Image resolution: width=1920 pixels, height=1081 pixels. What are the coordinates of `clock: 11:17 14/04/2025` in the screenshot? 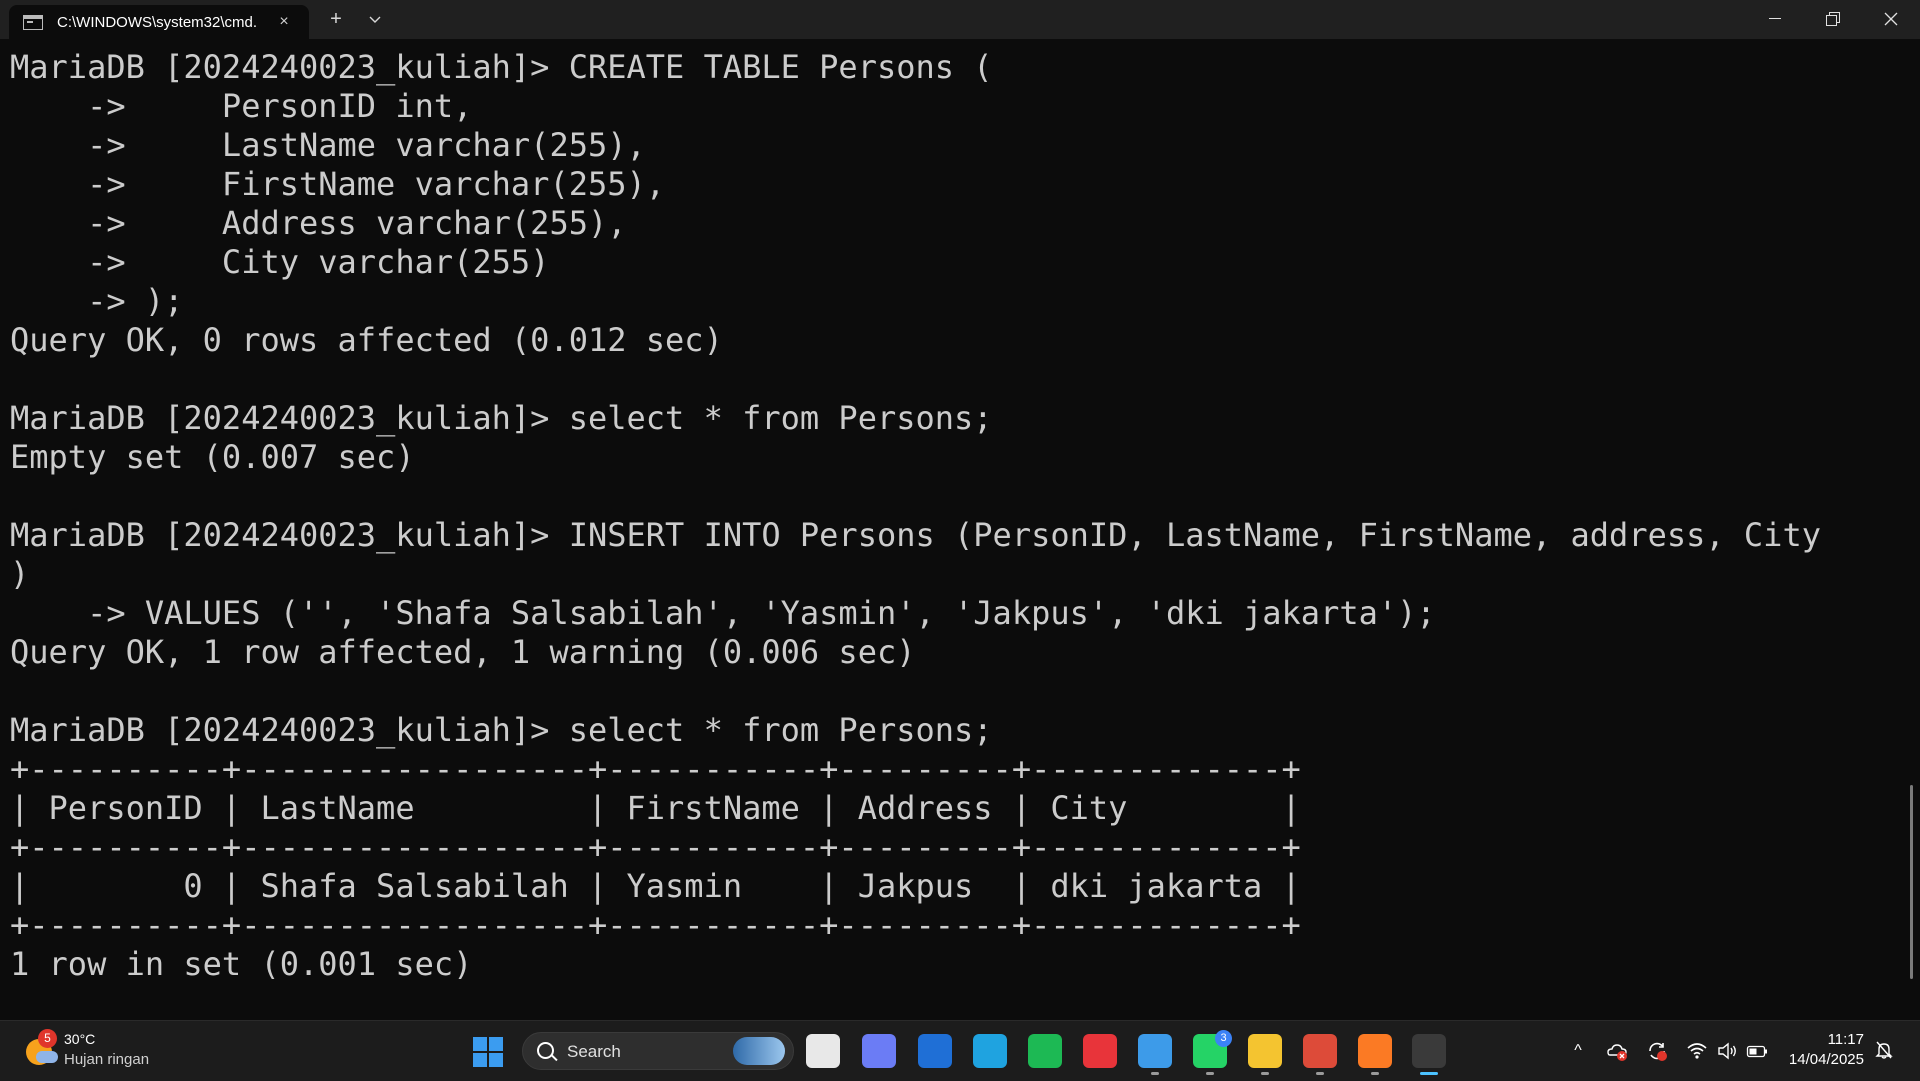 It's located at (1823, 1050).